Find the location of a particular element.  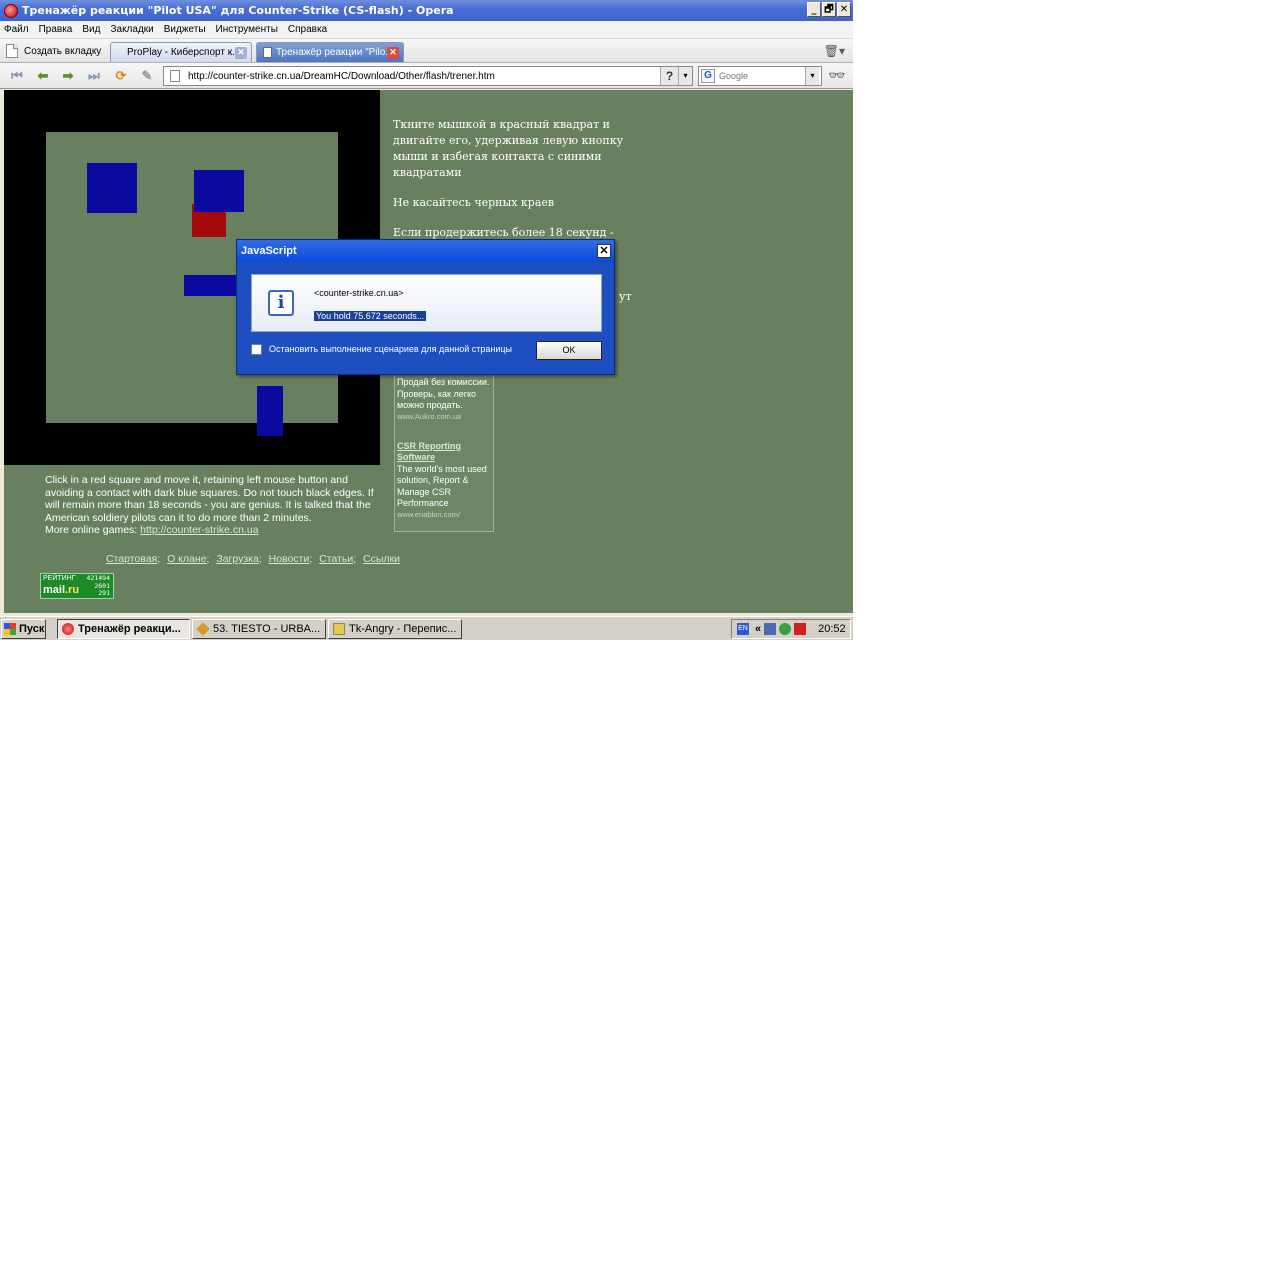

counter-brand-main: mail is located at coordinates (54, 590).